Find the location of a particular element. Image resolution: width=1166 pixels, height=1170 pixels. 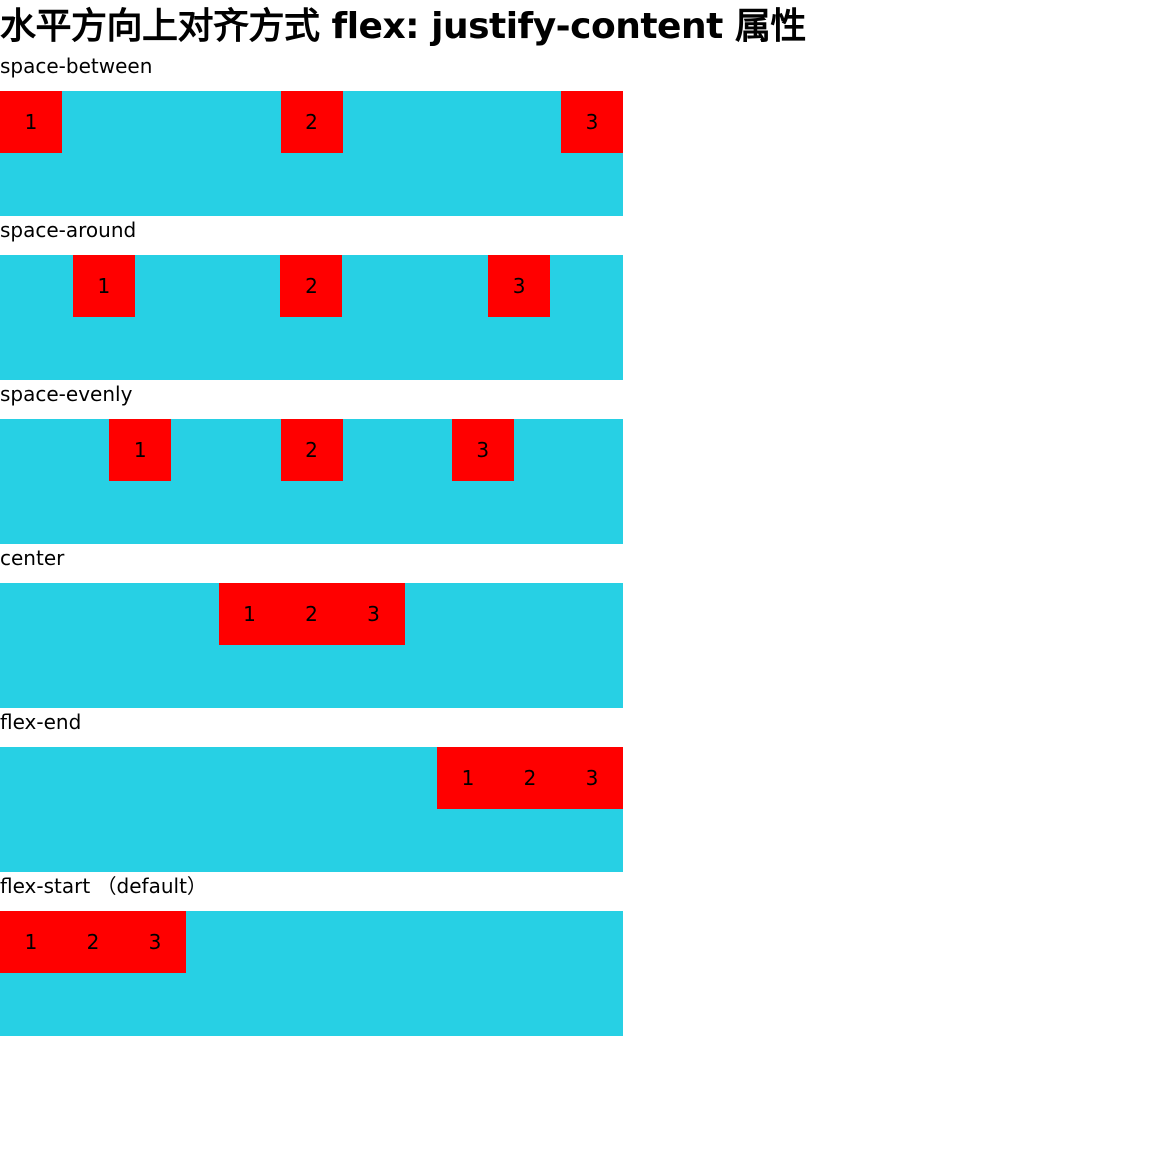

demo-space-between: space-between 1 2 3 is located at coordinates (583, 135).